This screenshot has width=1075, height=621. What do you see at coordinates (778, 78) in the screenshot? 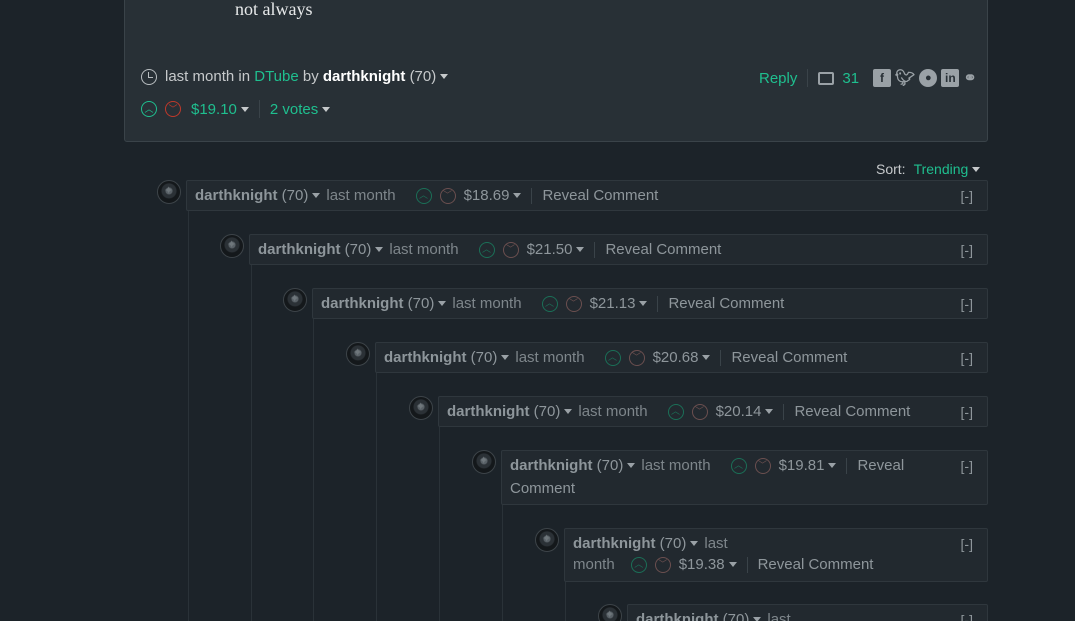
I see `reply-button: Reply` at bounding box center [778, 78].